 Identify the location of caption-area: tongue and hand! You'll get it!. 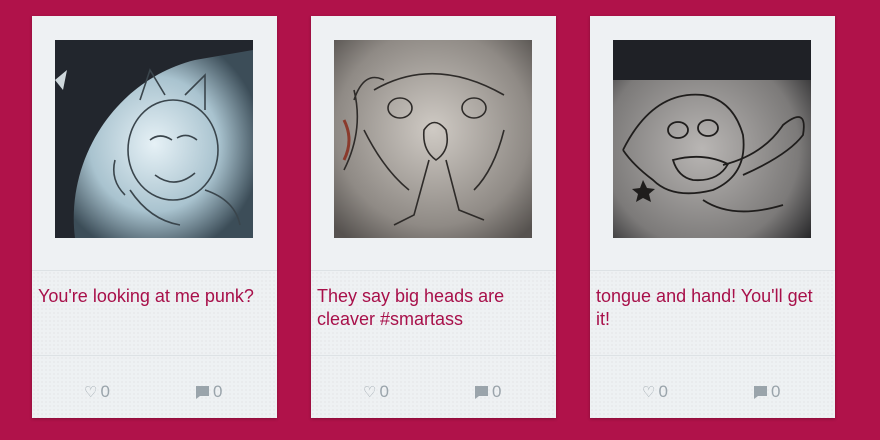
(712, 313).